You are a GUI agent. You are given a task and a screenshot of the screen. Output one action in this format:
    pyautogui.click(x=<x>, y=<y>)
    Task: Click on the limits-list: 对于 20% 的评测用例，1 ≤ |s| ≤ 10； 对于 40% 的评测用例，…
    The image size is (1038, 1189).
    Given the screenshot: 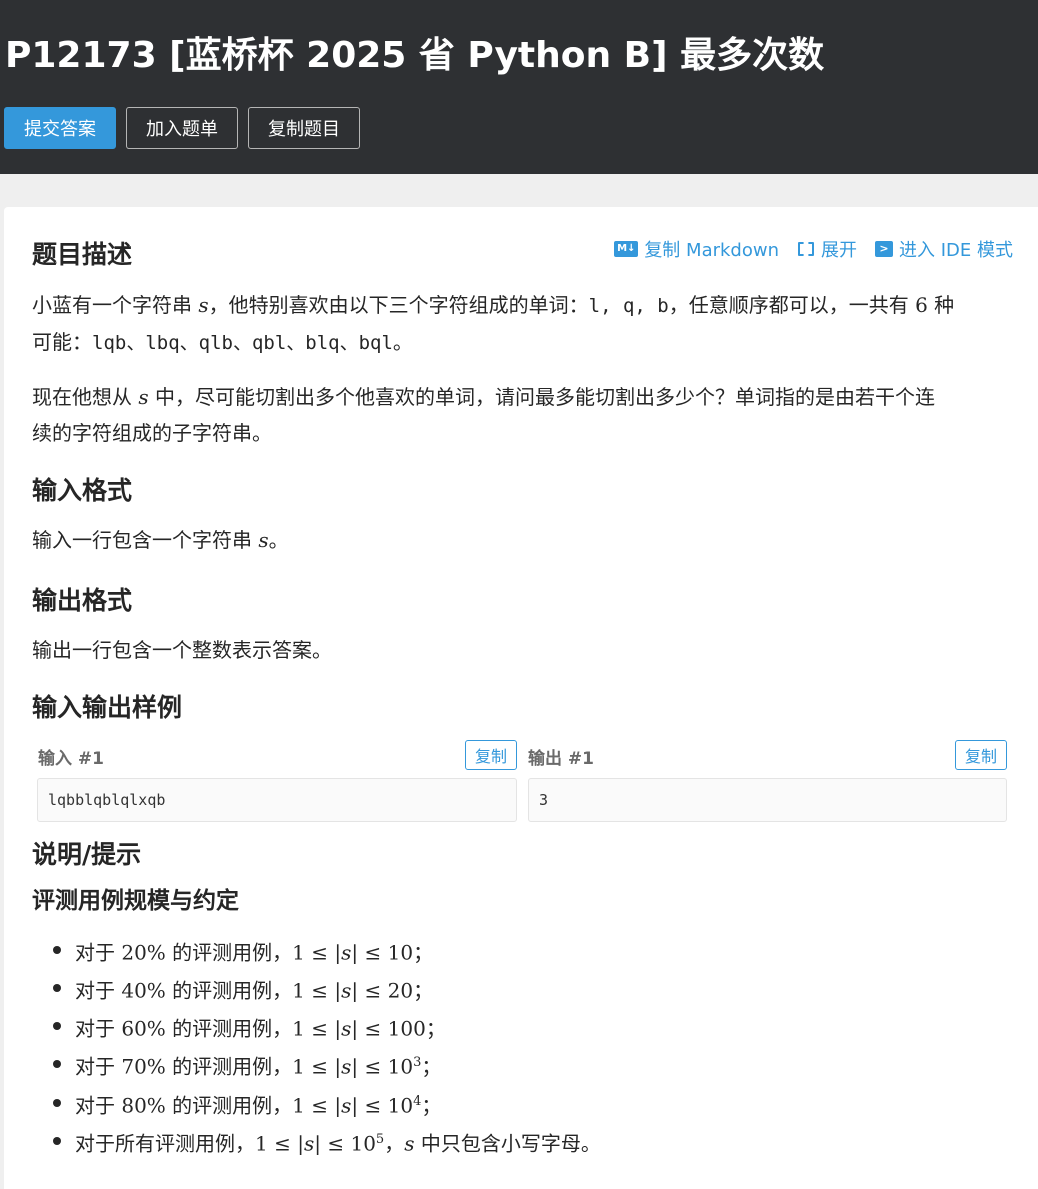 What is the action you would take?
    pyautogui.click(x=326, y=1046)
    